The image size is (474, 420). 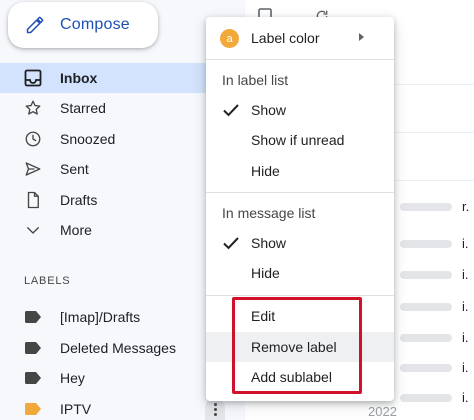 What do you see at coordinates (382, 411) in the screenshot?
I see `row-fragment-date: 2022` at bounding box center [382, 411].